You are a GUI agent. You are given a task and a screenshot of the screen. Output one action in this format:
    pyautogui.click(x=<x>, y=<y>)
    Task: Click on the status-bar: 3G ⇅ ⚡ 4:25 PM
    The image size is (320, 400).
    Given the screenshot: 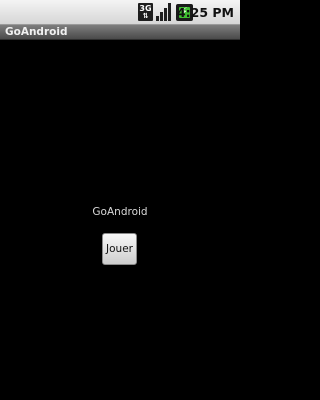 What is the action you would take?
    pyautogui.click(x=120, y=12)
    